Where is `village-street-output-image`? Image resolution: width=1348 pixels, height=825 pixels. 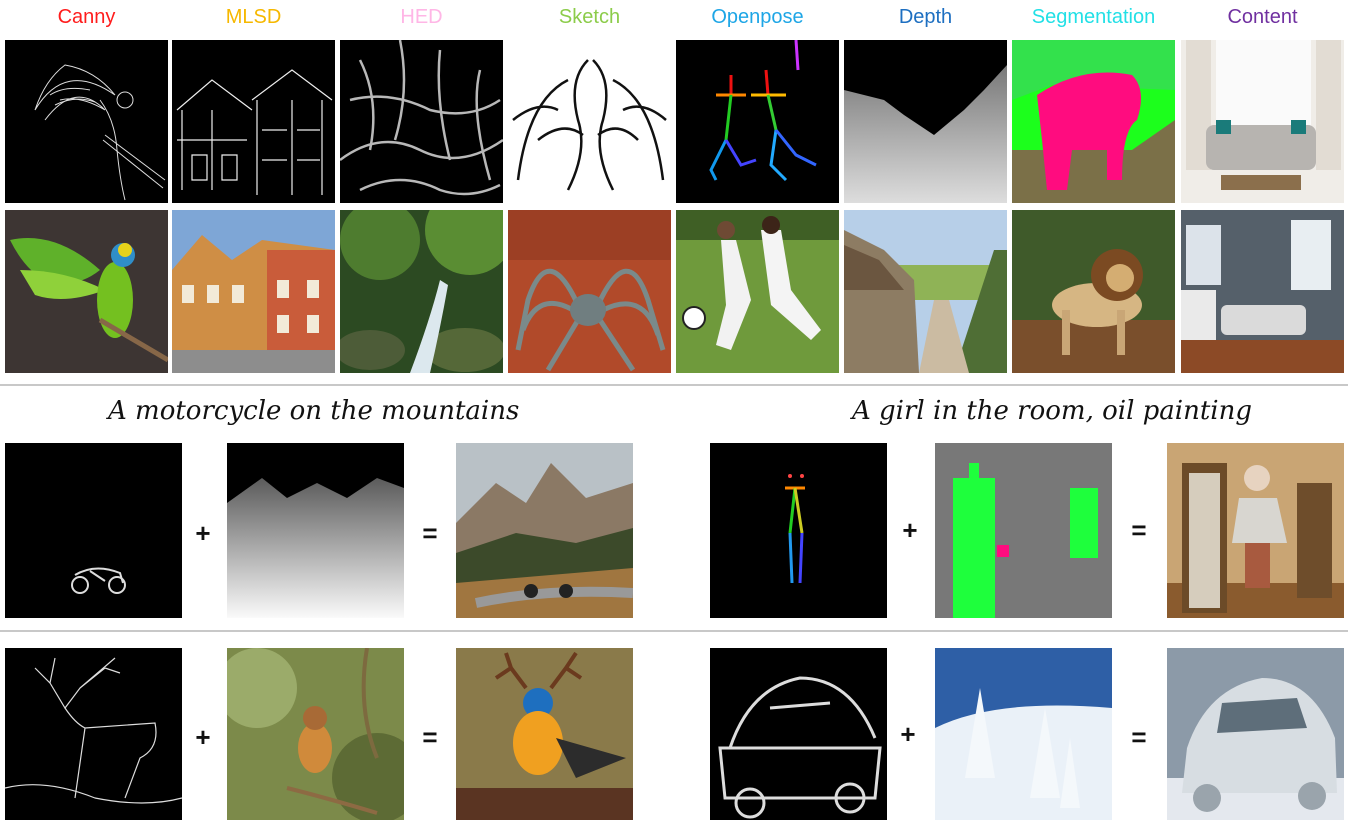 village-street-output-image is located at coordinates (925, 291).